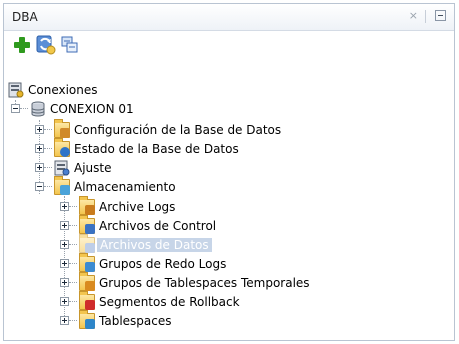  Describe the element at coordinates (125, 186) in the screenshot. I see `tree-label: Almacenamiento` at that location.